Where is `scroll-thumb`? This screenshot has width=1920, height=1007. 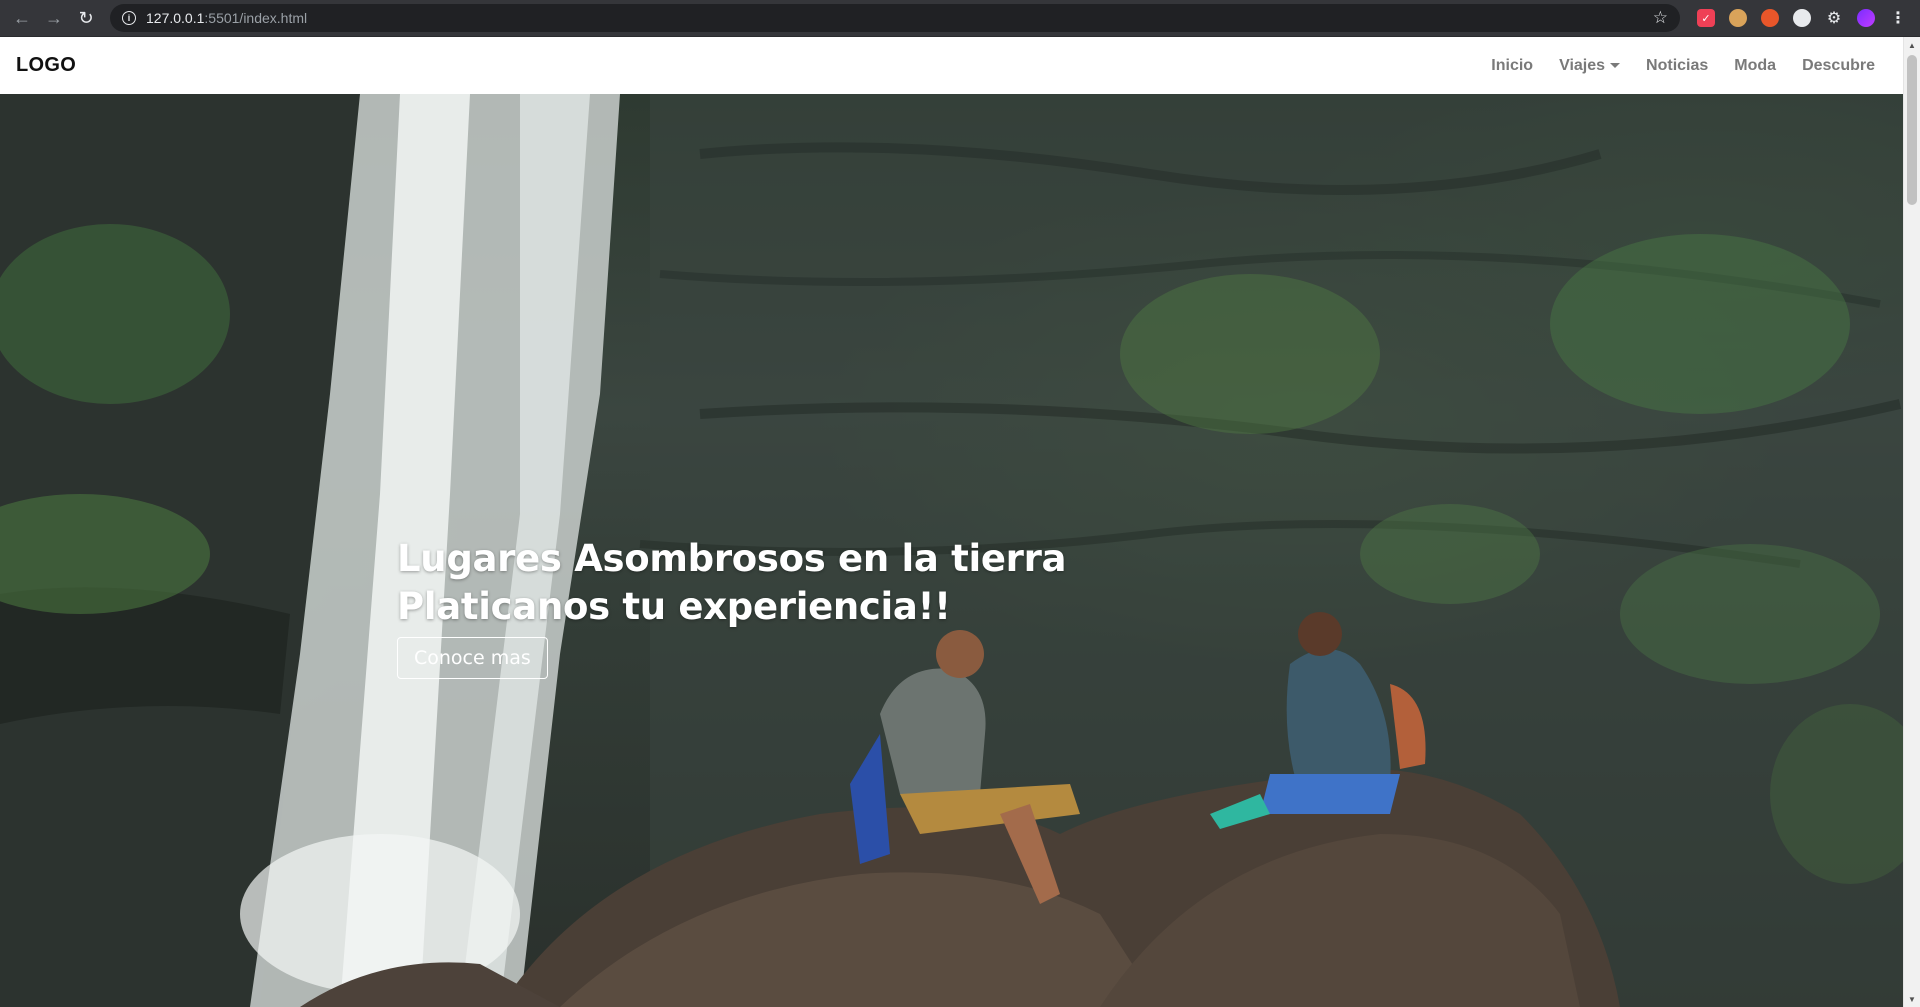 scroll-thumb is located at coordinates (1912, 130).